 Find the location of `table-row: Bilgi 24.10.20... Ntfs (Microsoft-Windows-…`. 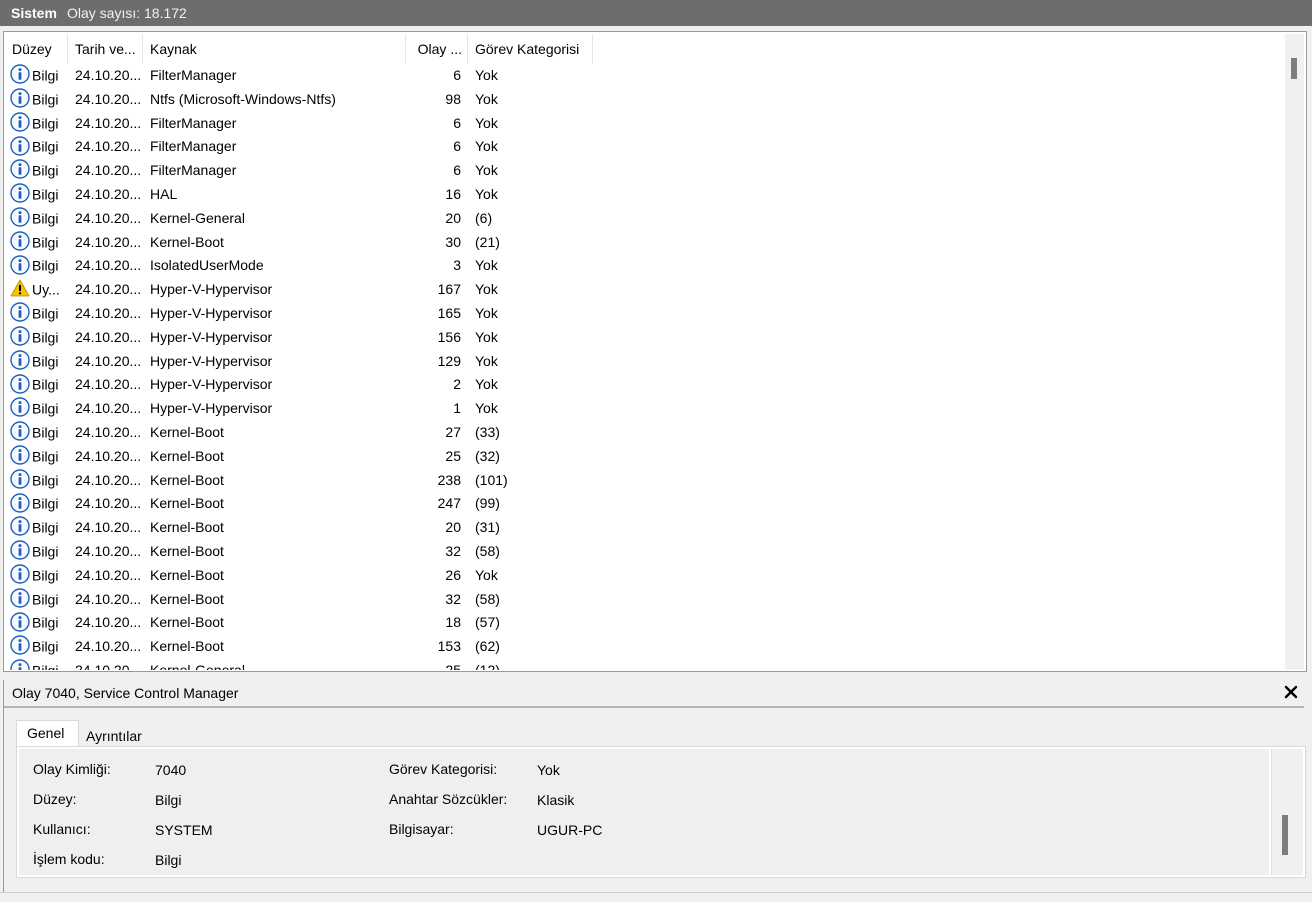

table-row: Bilgi 24.10.20... Ntfs (Microsoft-Windows-… is located at coordinates (645, 100).